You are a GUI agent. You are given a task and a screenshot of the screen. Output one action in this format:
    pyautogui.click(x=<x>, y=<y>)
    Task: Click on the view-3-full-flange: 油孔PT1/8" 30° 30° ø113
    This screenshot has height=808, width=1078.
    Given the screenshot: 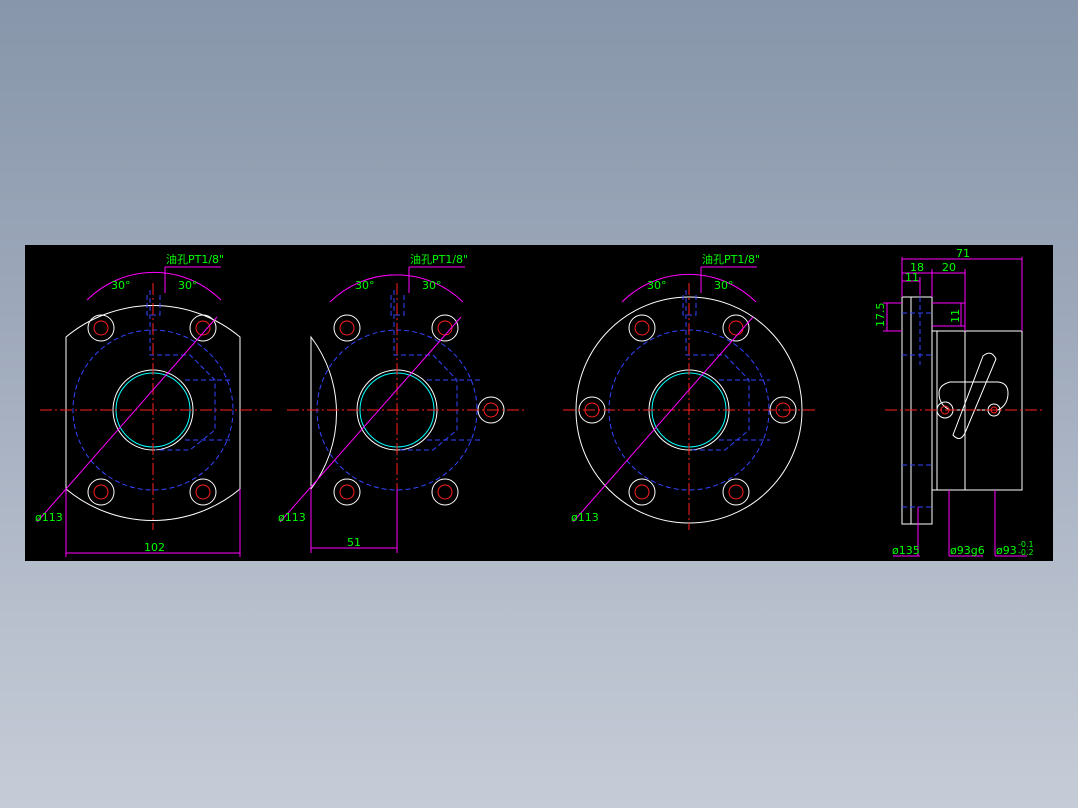 What is the action you would take?
    pyautogui.click(x=690, y=391)
    